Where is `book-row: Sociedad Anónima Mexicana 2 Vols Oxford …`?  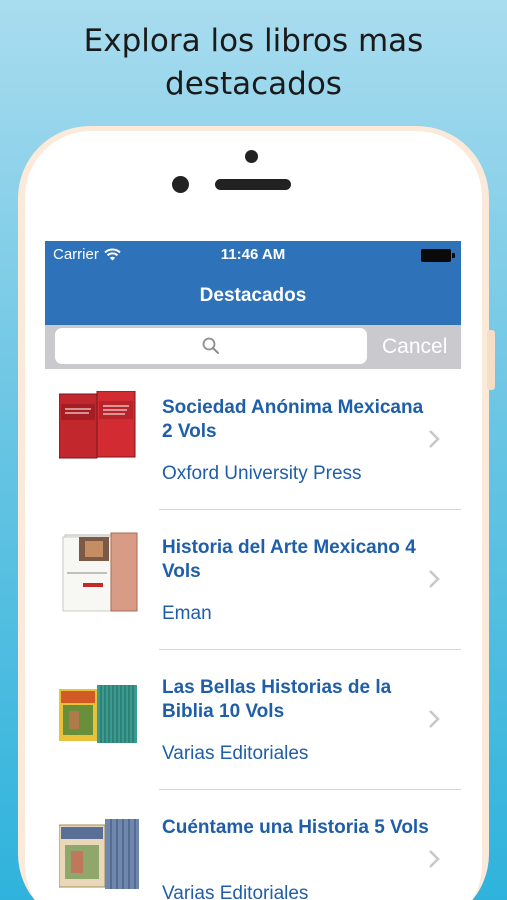
book-row: Sociedad Anónima Mexicana 2 Vols Oxford … is located at coordinates (253, 439).